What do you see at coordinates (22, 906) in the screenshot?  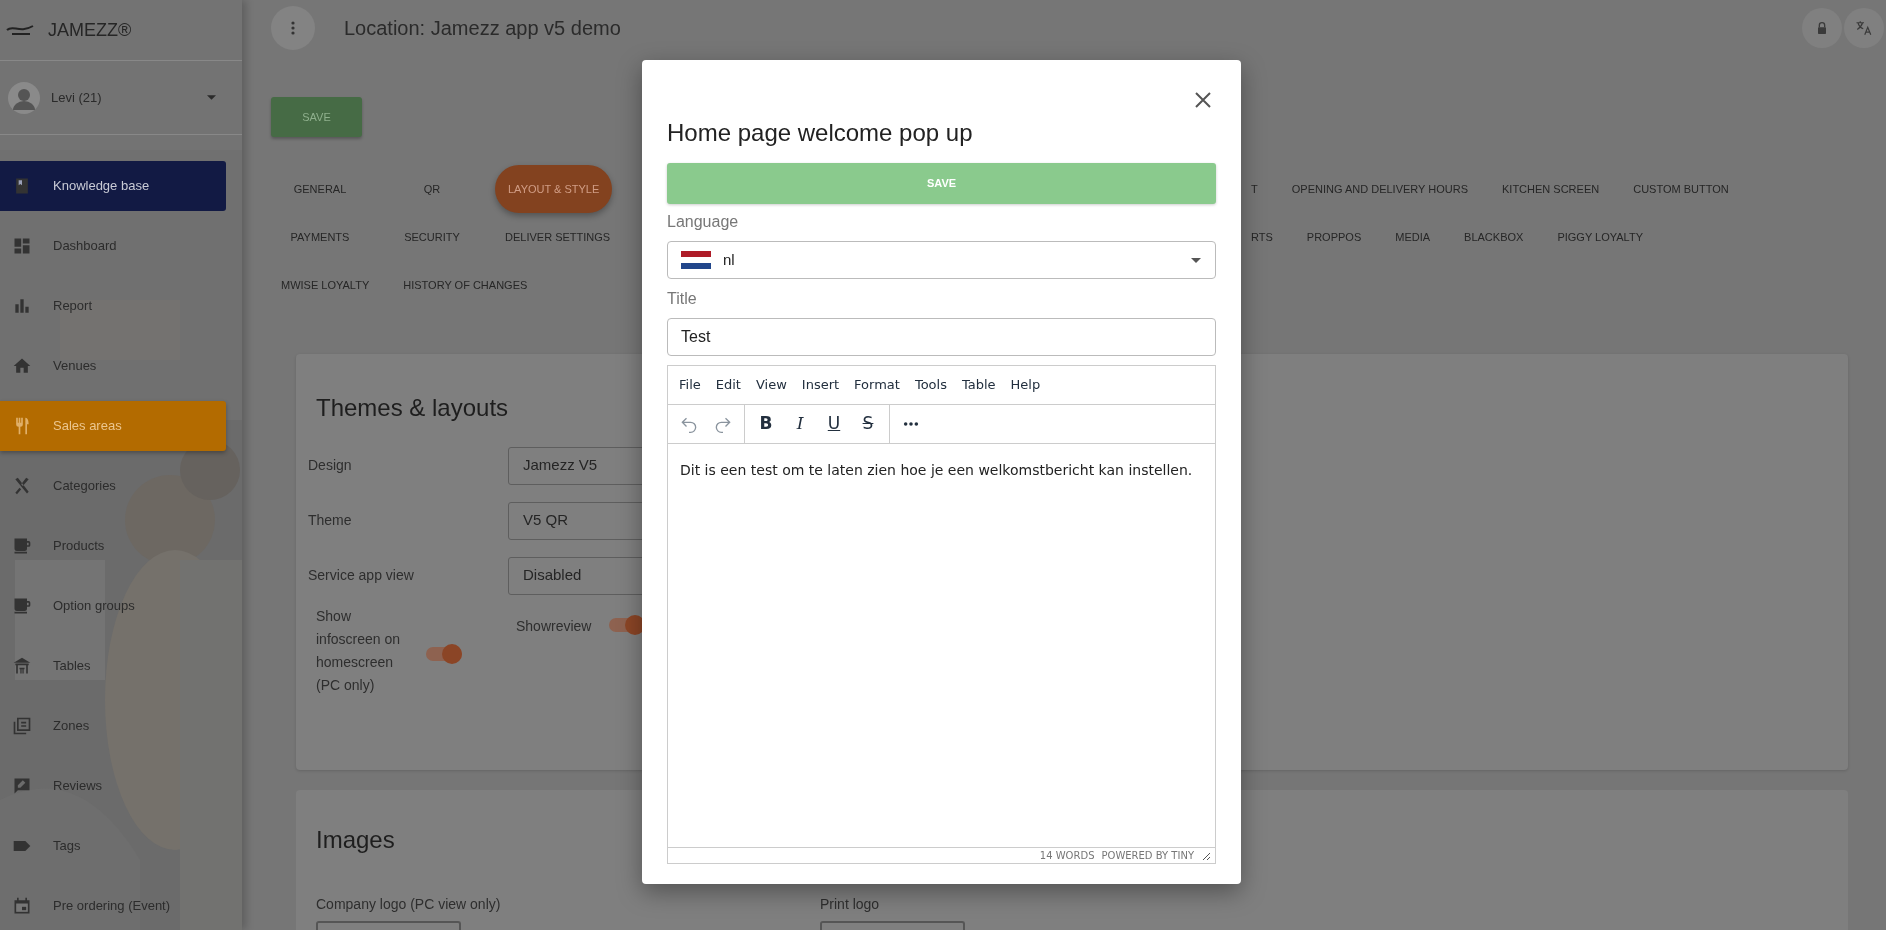 I see `calendar-icon` at bounding box center [22, 906].